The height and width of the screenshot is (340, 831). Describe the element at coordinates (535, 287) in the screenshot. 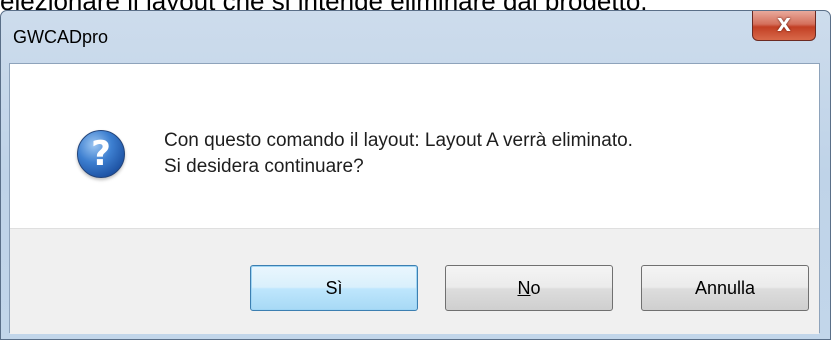

I see `no-button-label-rest: o` at that location.